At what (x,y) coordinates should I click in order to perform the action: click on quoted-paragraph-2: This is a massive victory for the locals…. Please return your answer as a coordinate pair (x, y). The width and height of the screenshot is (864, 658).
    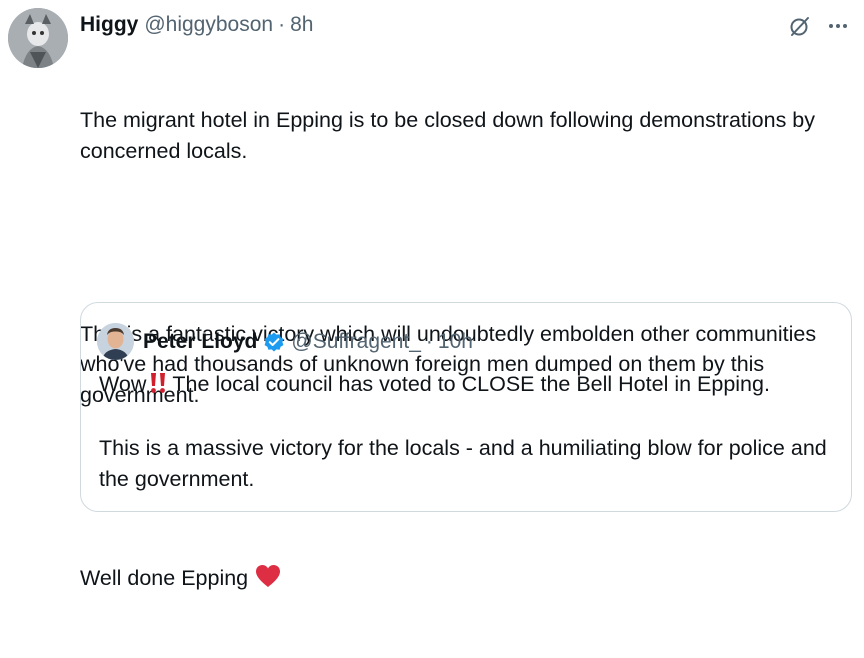
    Looking at the image, I should click on (463, 463).